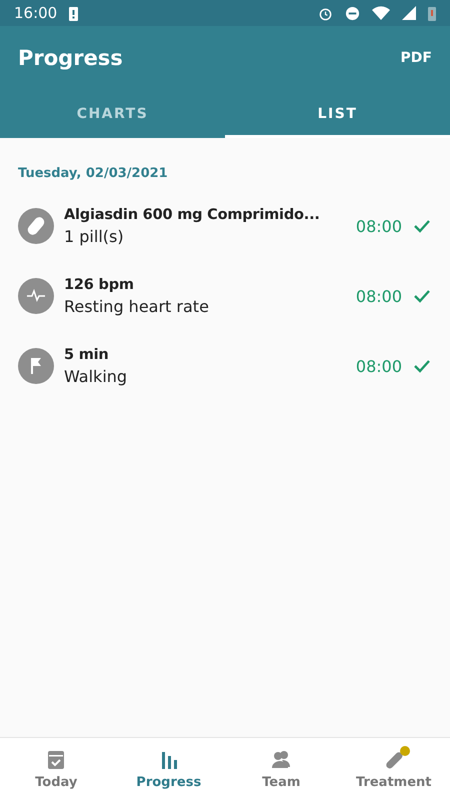 This screenshot has width=450, height=800. I want to click on entry-subtitle: 1 pill(s), so click(94, 236).